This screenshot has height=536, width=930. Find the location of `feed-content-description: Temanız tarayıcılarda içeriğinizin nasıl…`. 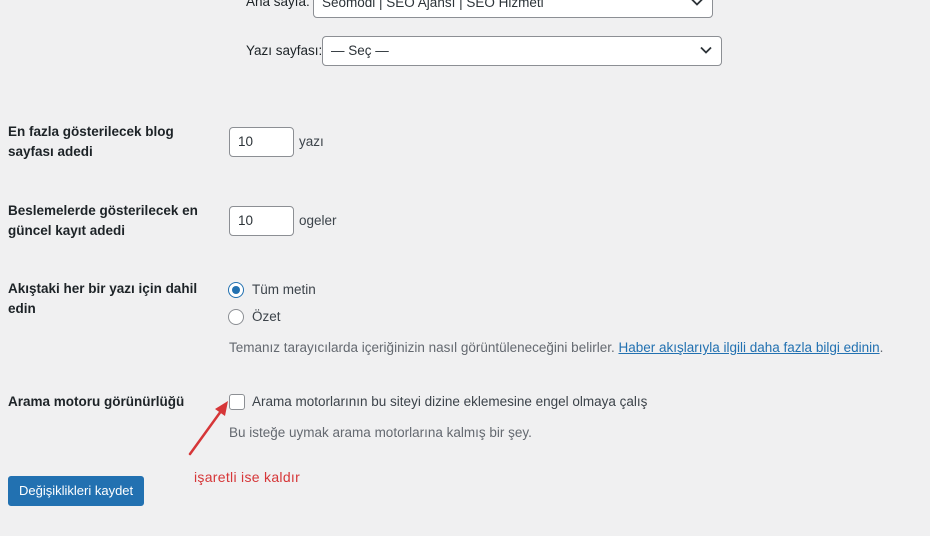

feed-content-description: Temanız tarayıcılarda içeriğinizin nasıl… is located at coordinates (556, 347).